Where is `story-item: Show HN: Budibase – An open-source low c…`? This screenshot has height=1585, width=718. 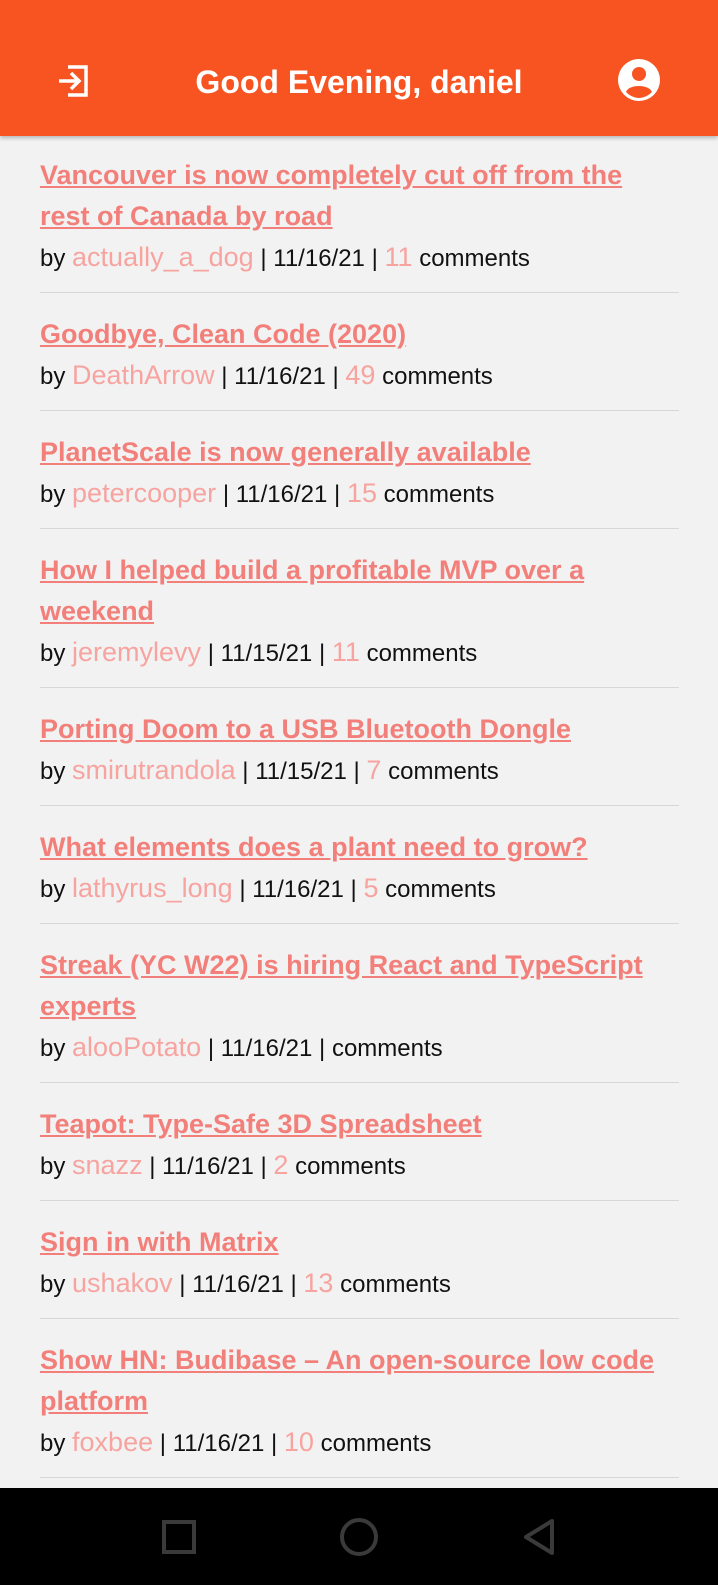
story-item: Show HN: Budibase – An open-source low c… is located at coordinates (359, 1406).